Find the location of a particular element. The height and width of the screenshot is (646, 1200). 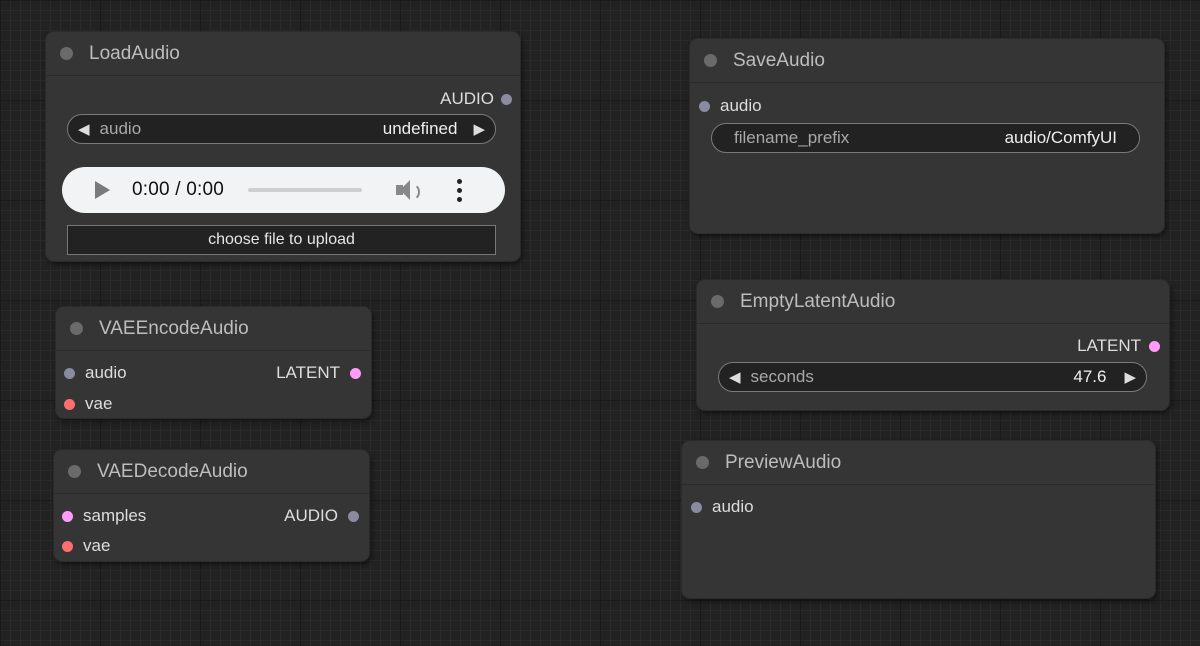

player-time: 0:00 / 0:00 is located at coordinates (178, 189).